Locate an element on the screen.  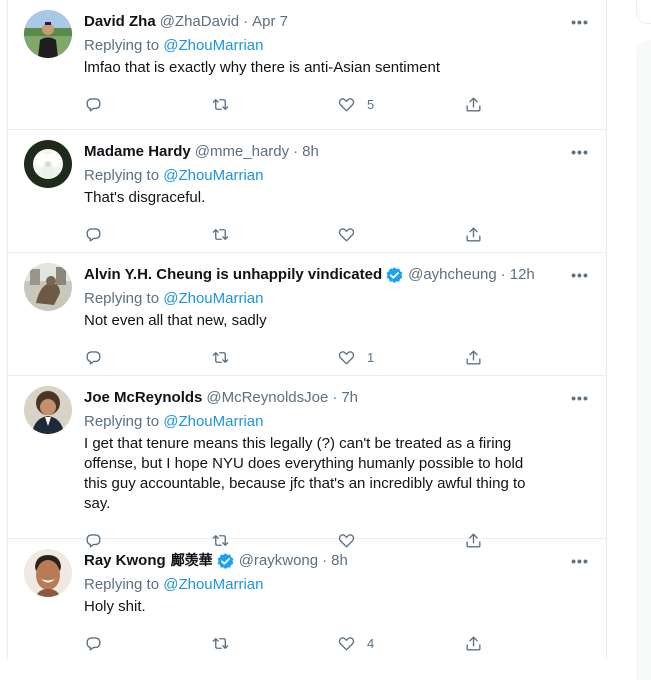
handle: @mme_hardy is located at coordinates (242, 152).